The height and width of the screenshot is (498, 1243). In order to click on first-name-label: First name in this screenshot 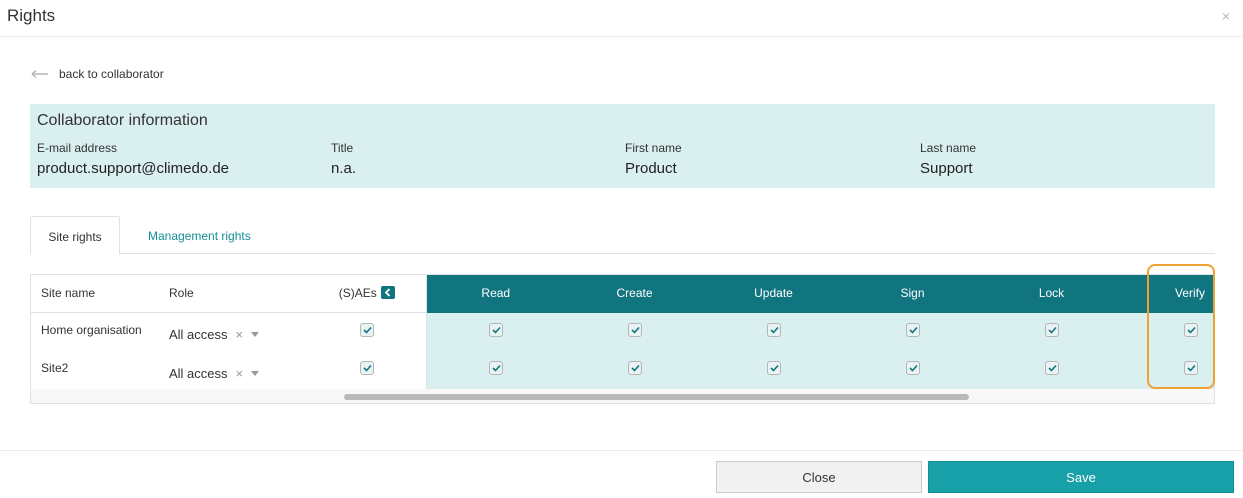, I will do `click(653, 148)`.